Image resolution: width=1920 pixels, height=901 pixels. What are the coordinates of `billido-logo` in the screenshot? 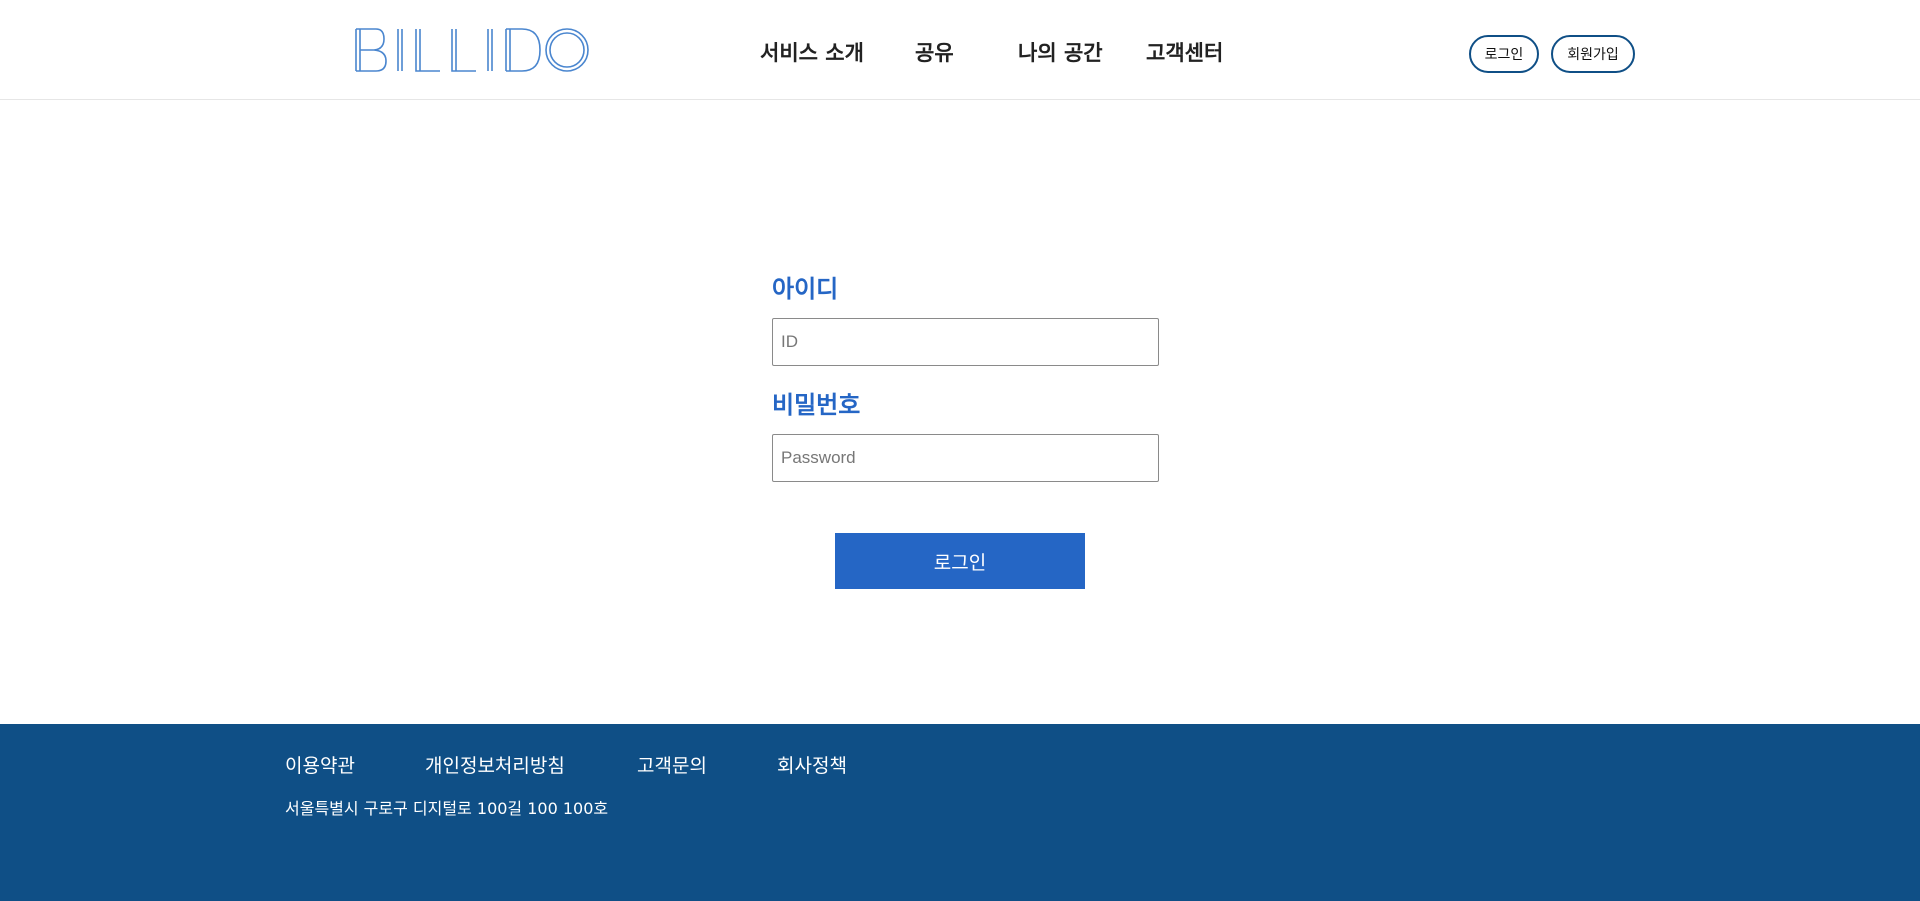 It's located at (472, 50).